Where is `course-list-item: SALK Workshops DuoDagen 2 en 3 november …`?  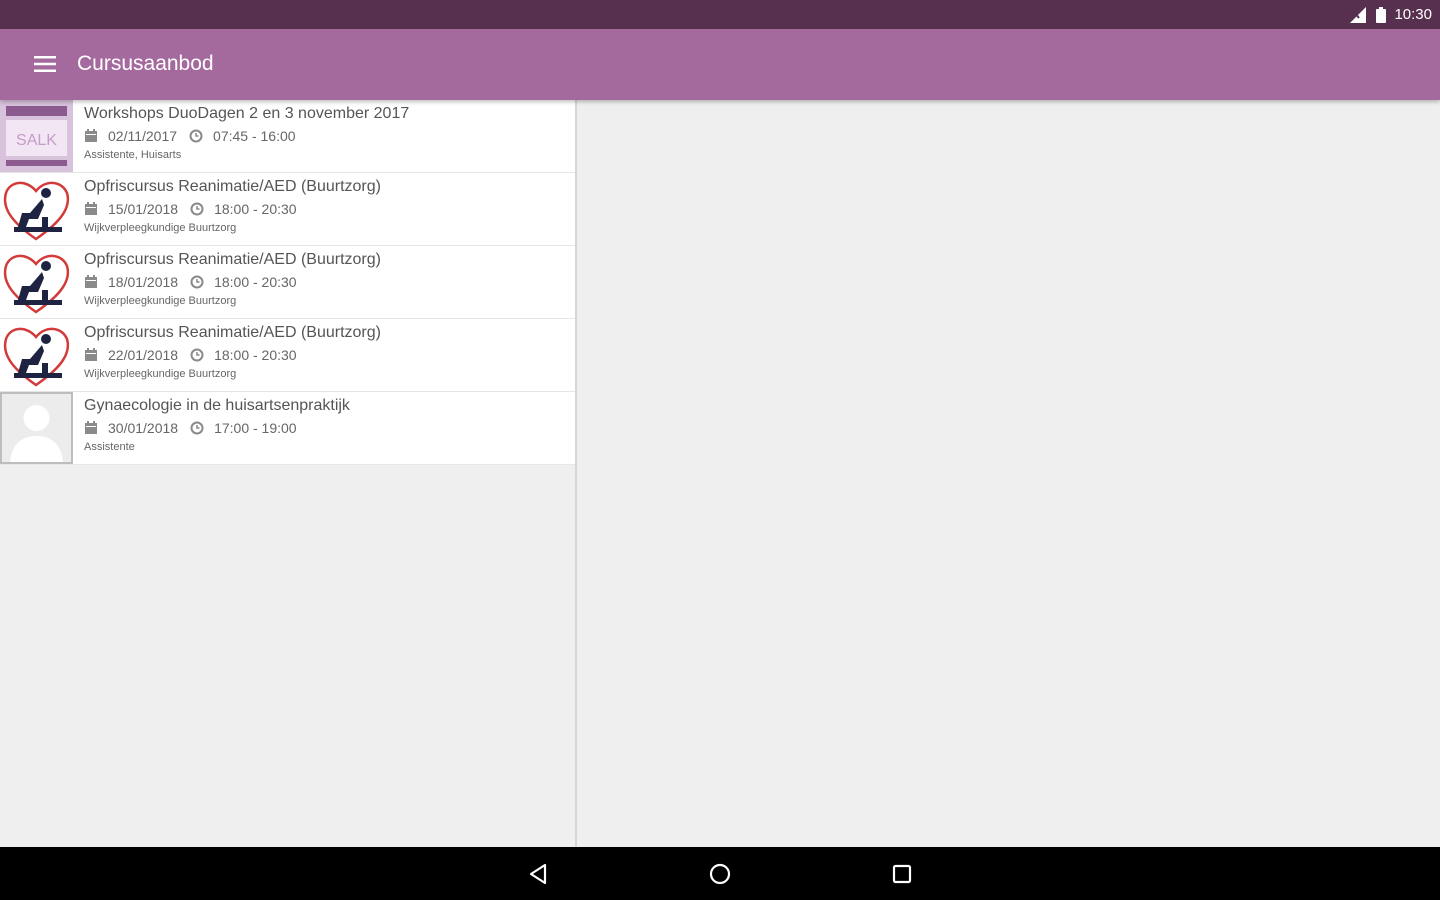
course-list-item: SALK Workshops DuoDagen 2 en 3 november … is located at coordinates (287, 136).